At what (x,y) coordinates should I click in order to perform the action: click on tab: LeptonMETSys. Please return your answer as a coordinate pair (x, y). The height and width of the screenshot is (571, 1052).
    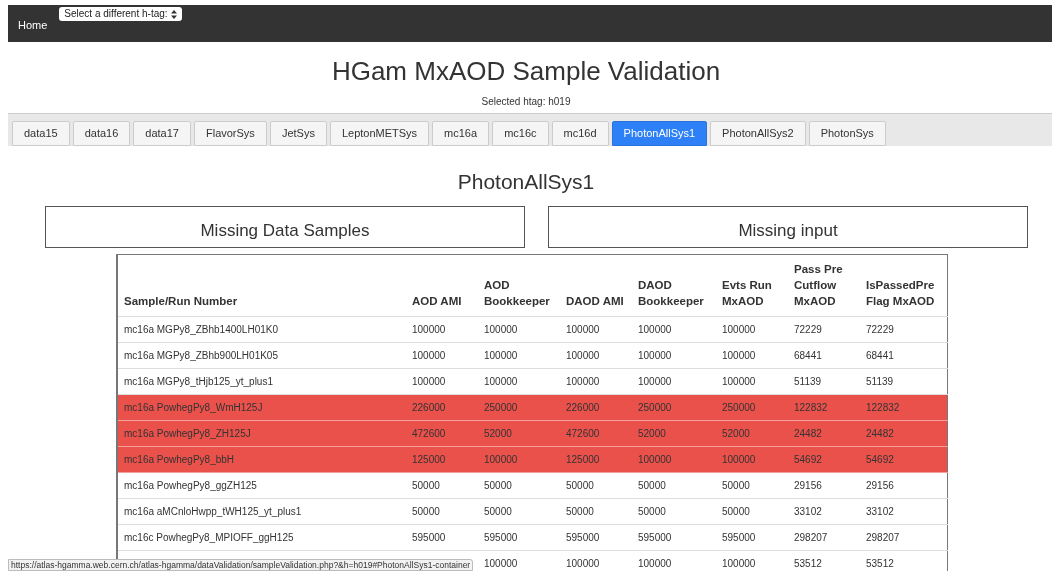
    Looking at the image, I should click on (379, 133).